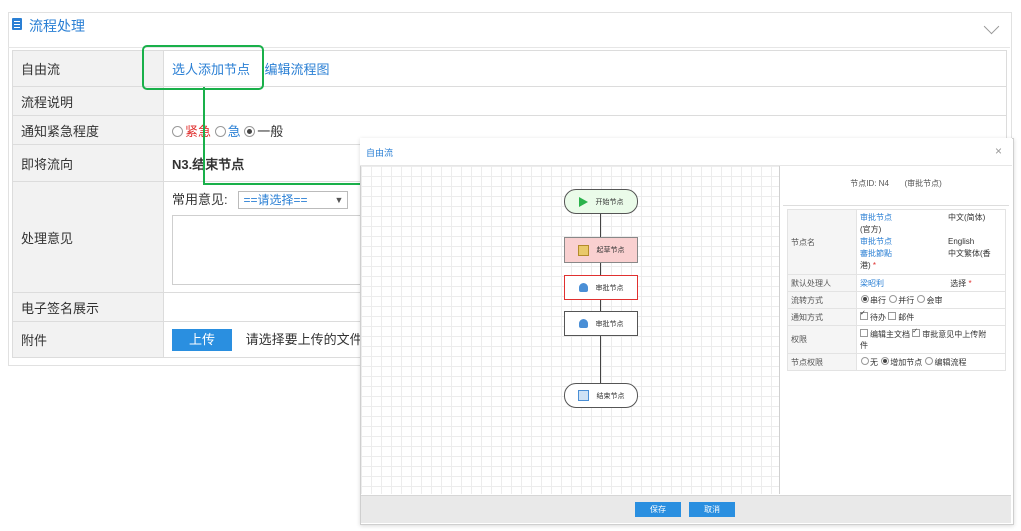  Describe the element at coordinates (916, 332) in the screenshot. I see `upload-attachment-checkbox` at that location.